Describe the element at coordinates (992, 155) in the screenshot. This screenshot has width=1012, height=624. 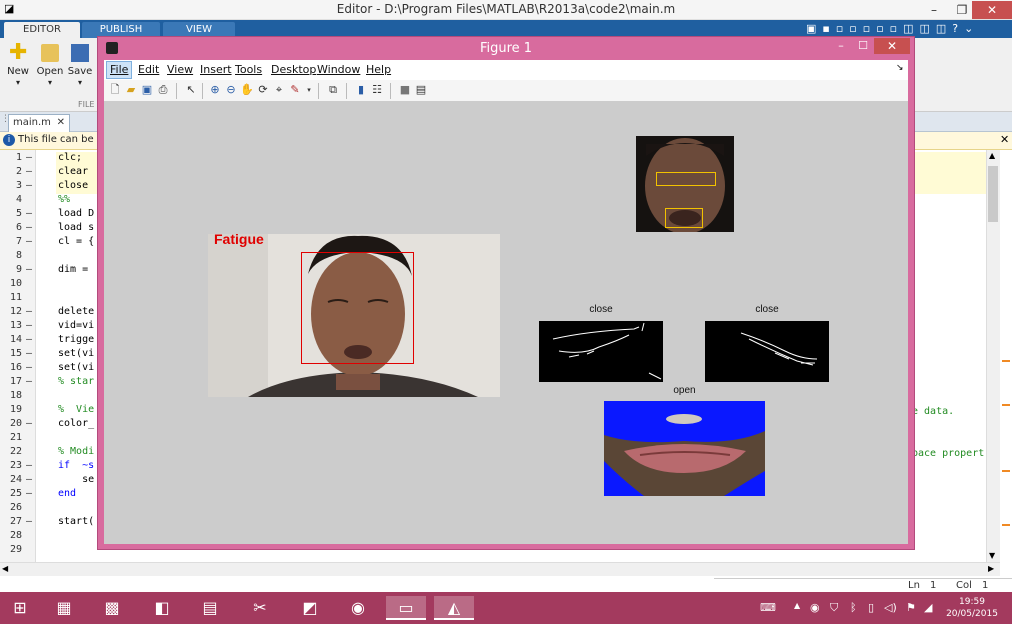
I see `scroll-up-icon: ▲` at that location.